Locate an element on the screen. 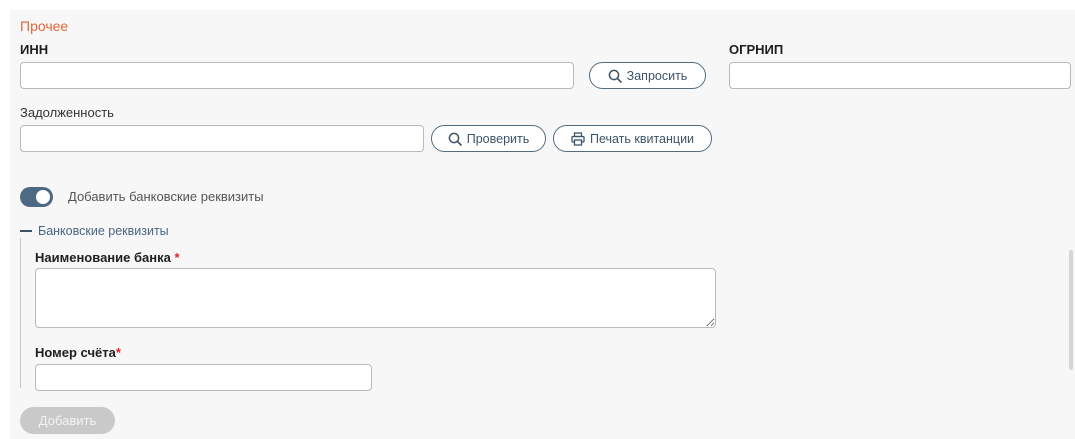 The image size is (1075, 439). printer-icon is located at coordinates (578, 138).